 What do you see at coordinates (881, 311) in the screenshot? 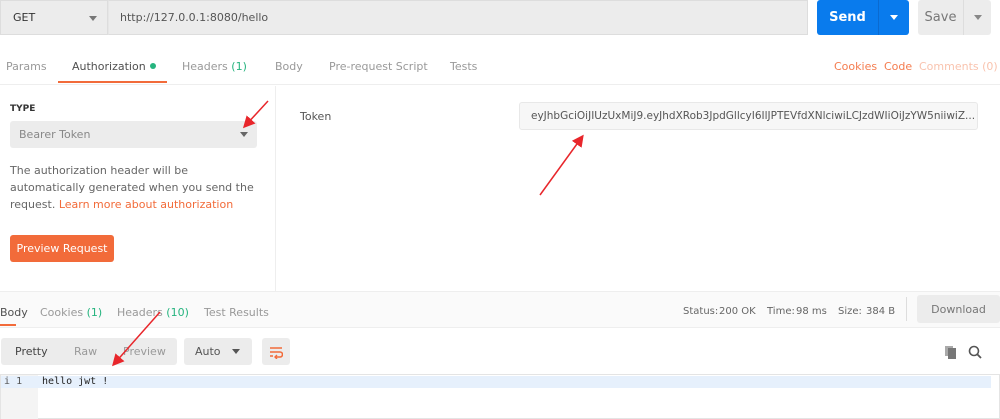
I see `size-value: 384 B` at bounding box center [881, 311].